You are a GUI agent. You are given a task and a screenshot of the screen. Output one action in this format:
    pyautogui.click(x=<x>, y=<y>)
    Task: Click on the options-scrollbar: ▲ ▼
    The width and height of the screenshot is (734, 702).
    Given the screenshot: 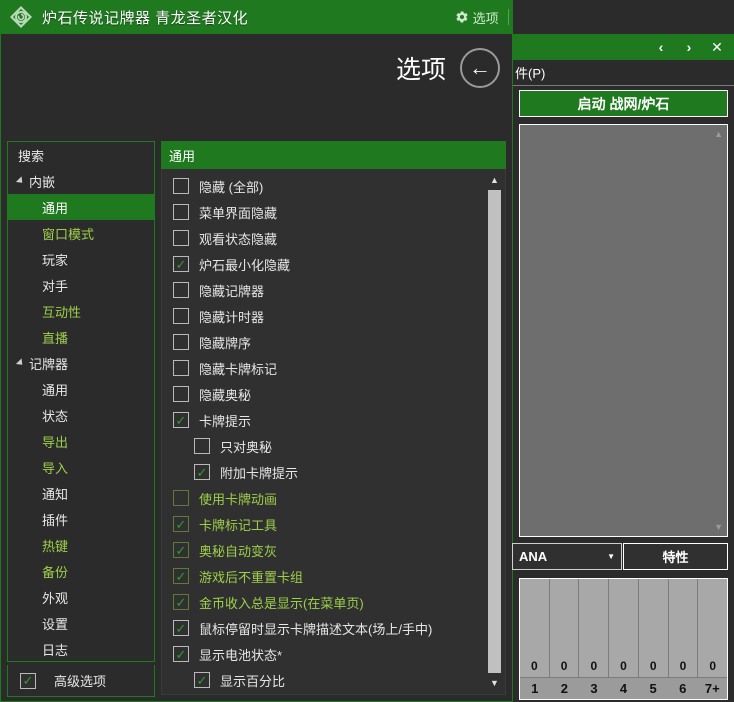 What is the action you would take?
    pyautogui.click(x=494, y=431)
    